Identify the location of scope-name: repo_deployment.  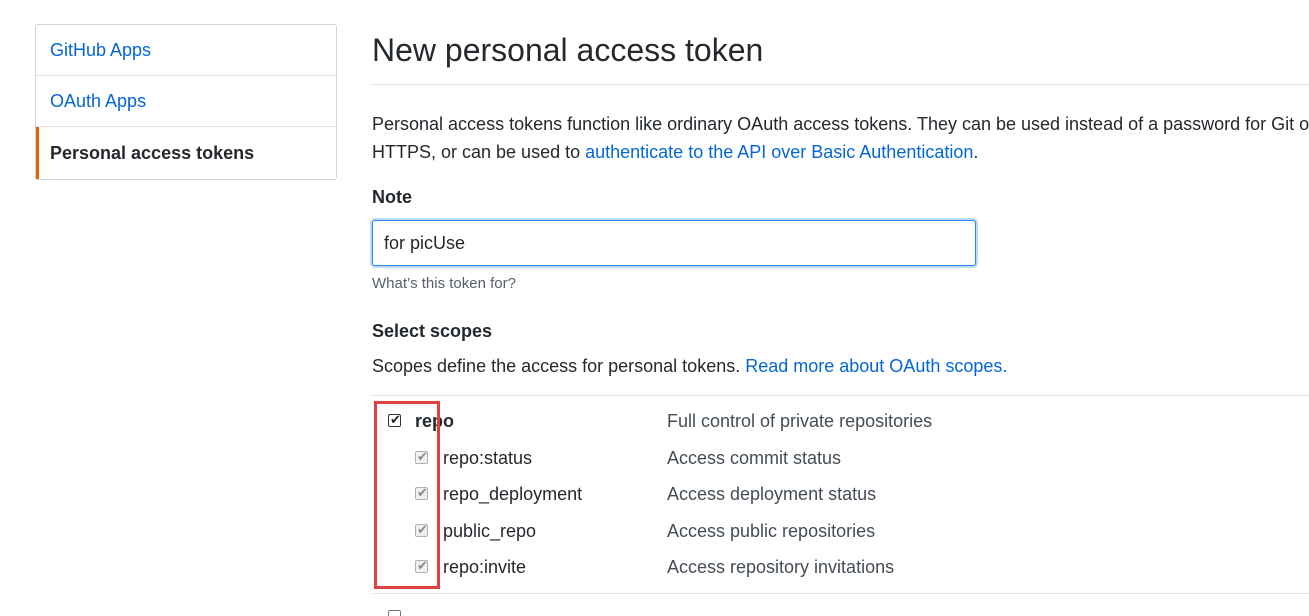
(513, 494).